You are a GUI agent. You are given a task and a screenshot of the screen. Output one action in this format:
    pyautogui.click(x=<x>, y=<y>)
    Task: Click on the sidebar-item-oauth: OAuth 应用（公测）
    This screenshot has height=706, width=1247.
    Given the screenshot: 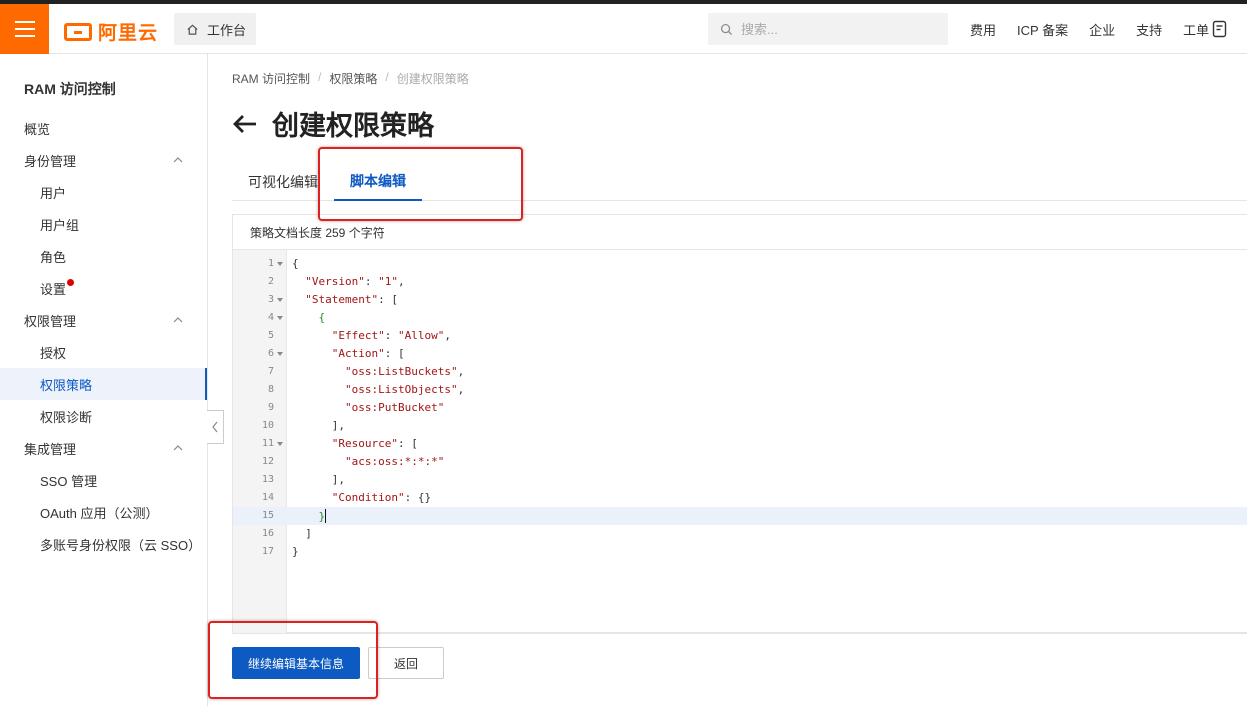 What is the action you would take?
    pyautogui.click(x=103, y=512)
    